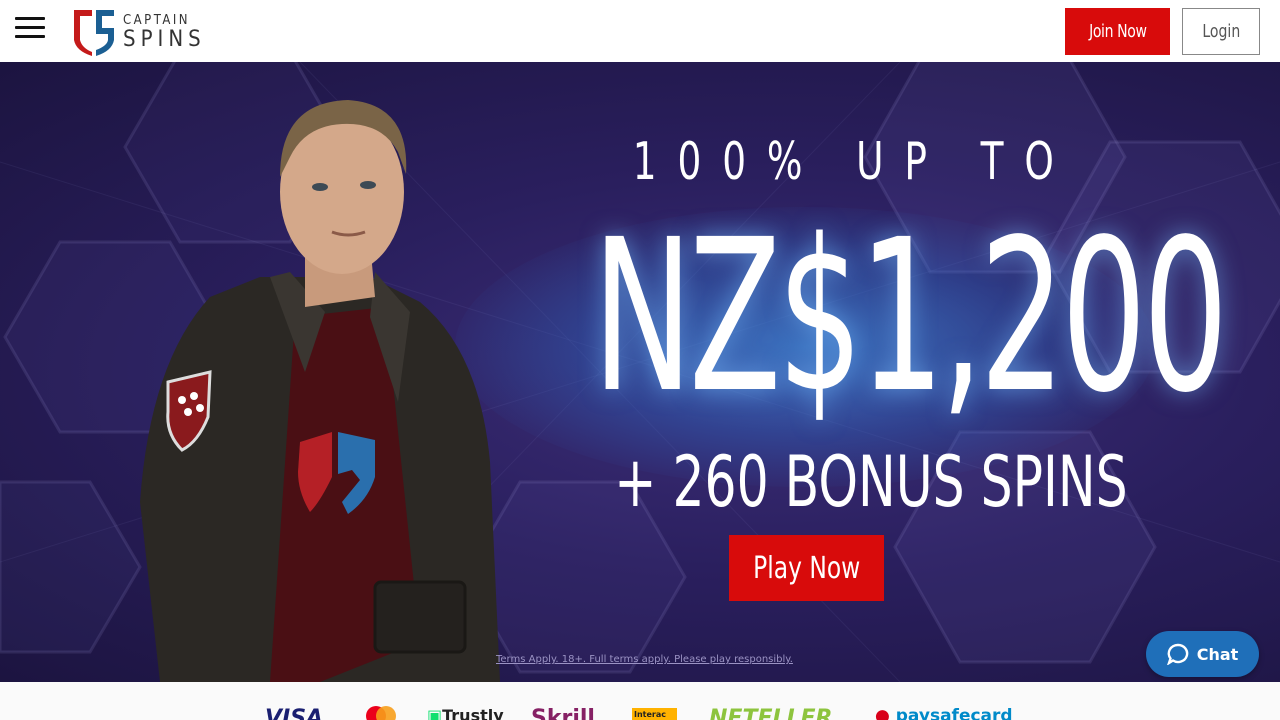 The width and height of the screenshot is (1280, 720). What do you see at coordinates (294, 713) in the screenshot?
I see `visa-logo: VISA` at bounding box center [294, 713].